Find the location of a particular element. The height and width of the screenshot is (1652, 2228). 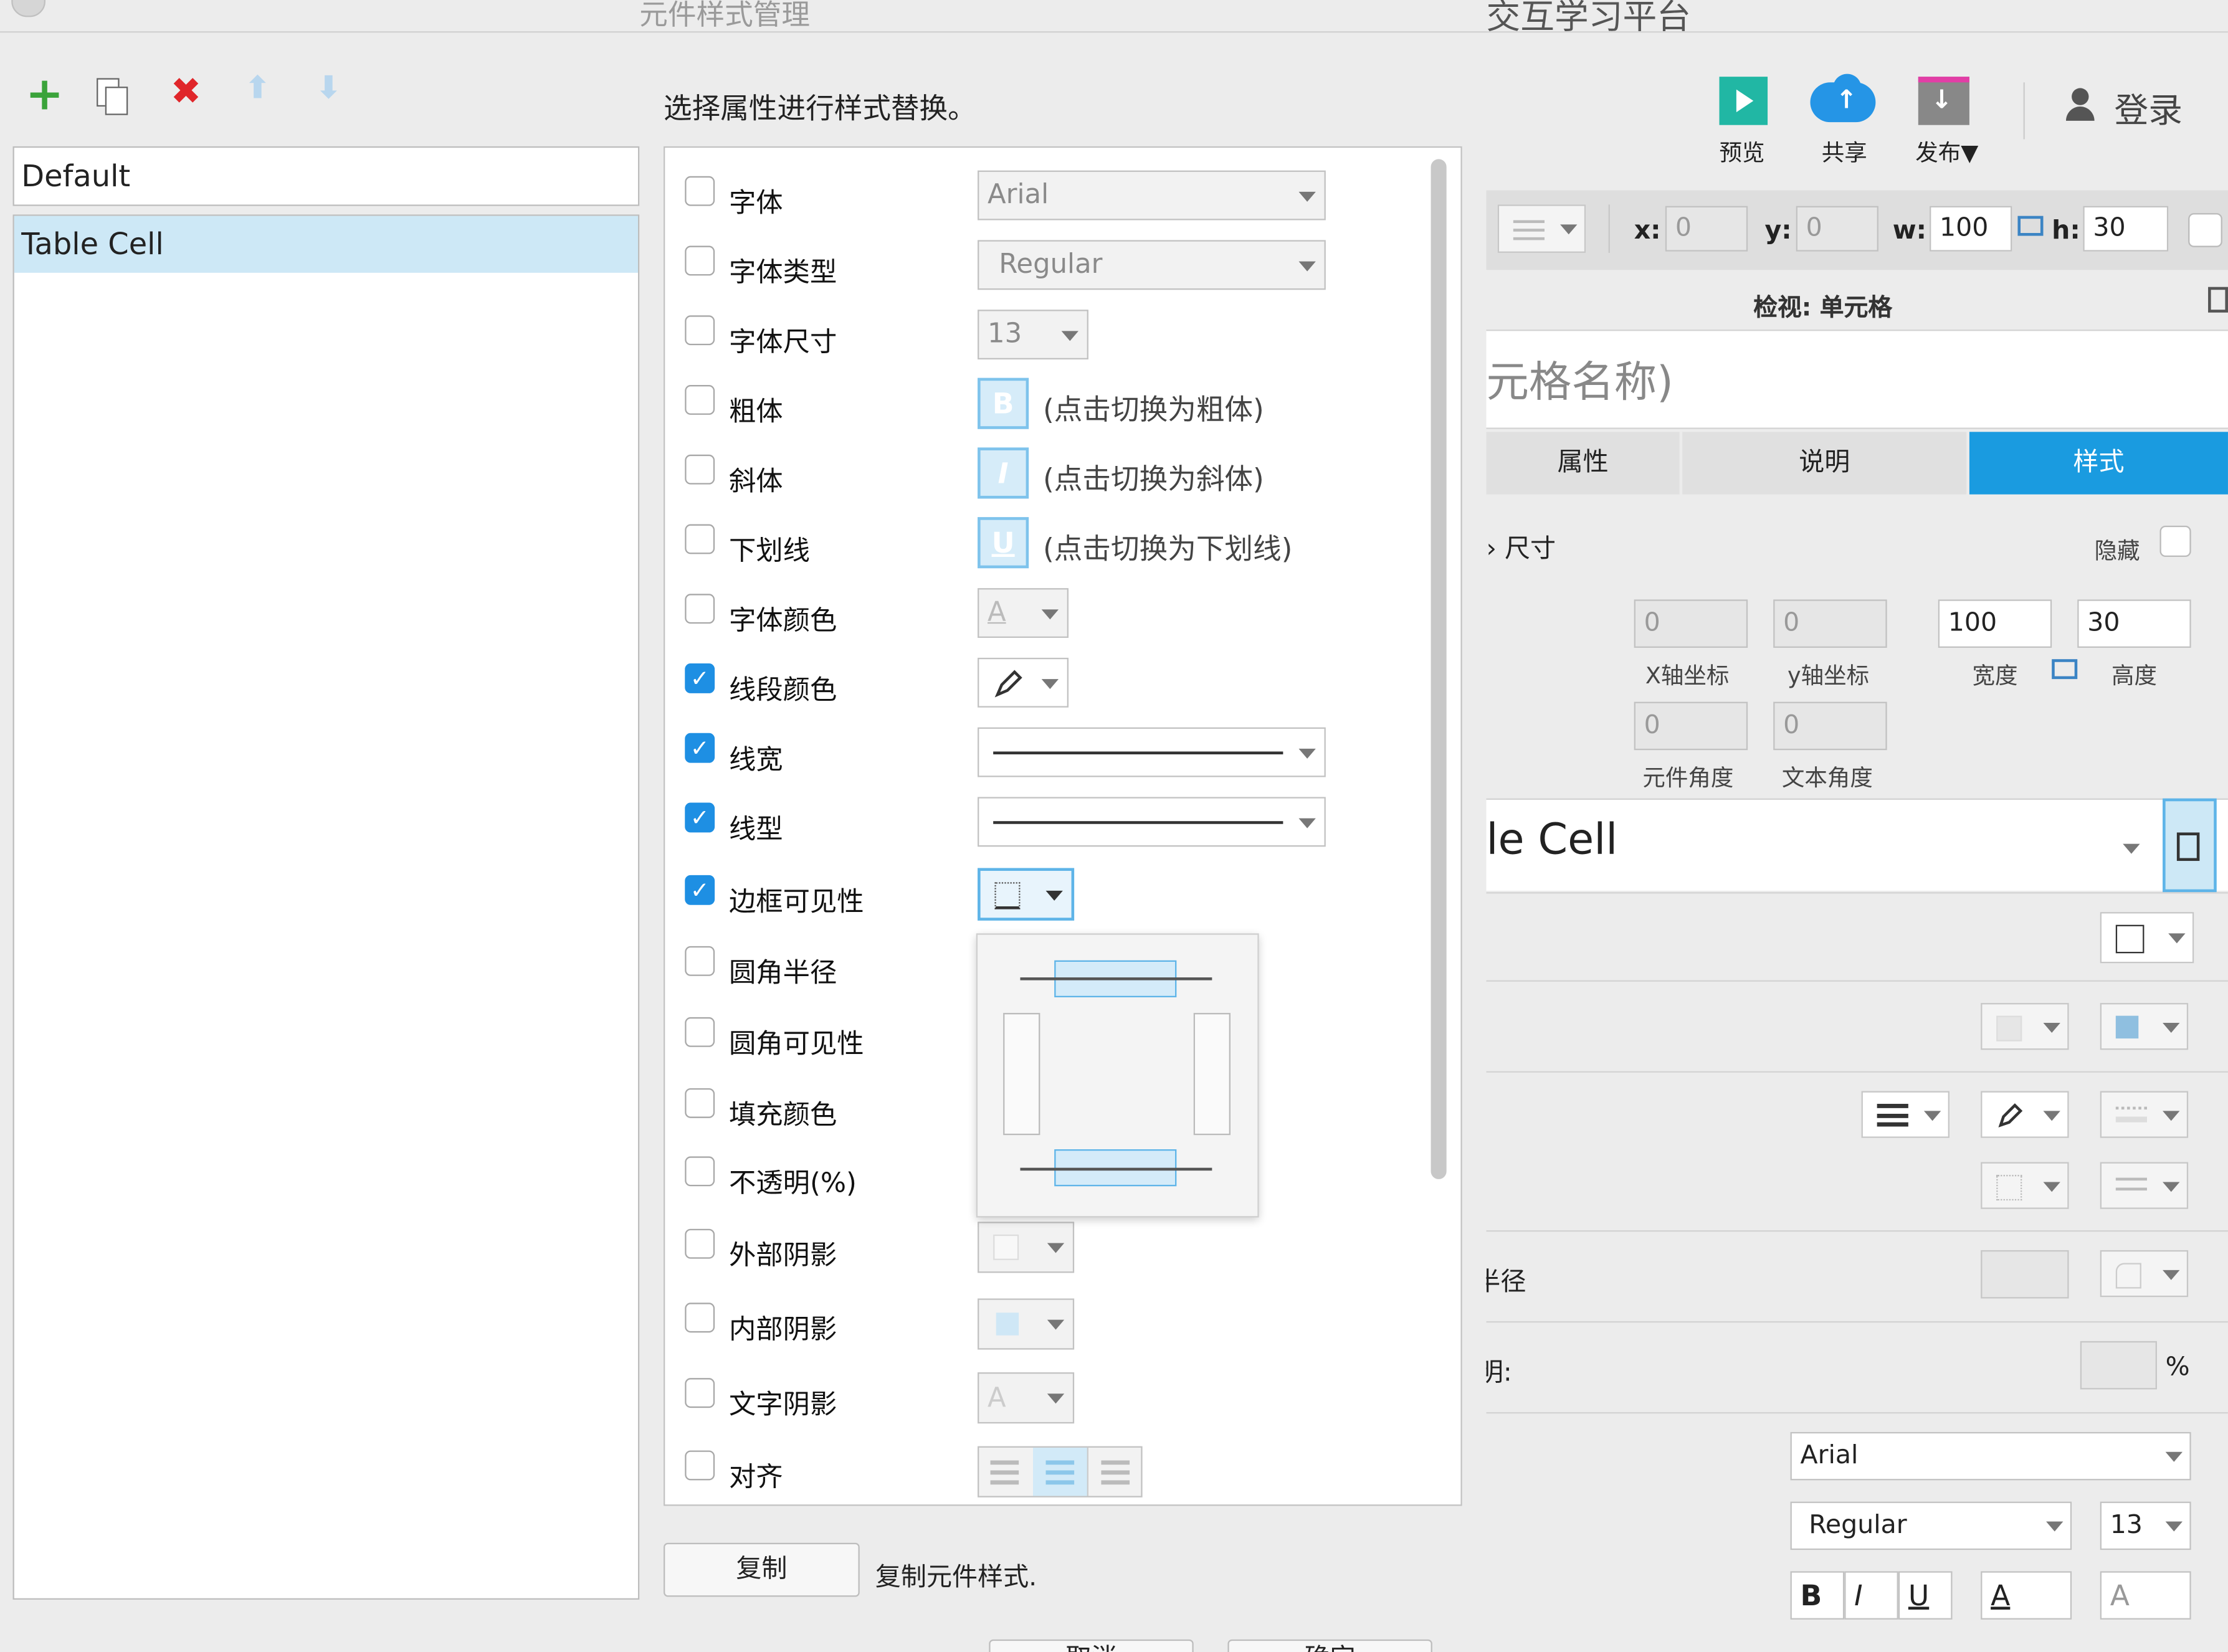

font-color-picker: A is located at coordinates (1023, 613).